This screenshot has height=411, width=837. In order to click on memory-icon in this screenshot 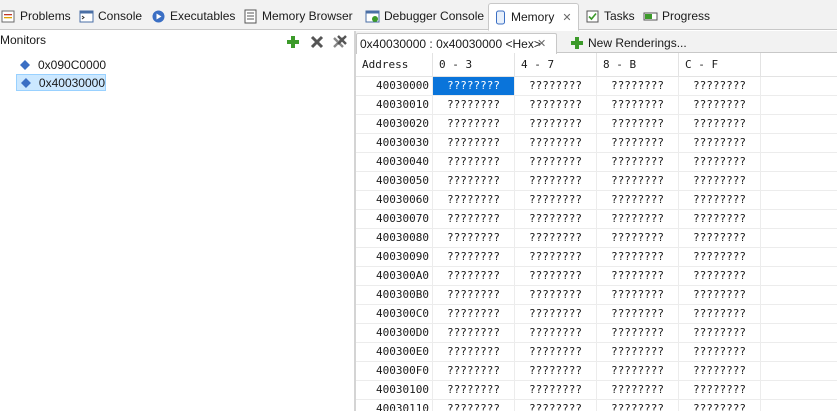, I will do `click(500, 17)`.